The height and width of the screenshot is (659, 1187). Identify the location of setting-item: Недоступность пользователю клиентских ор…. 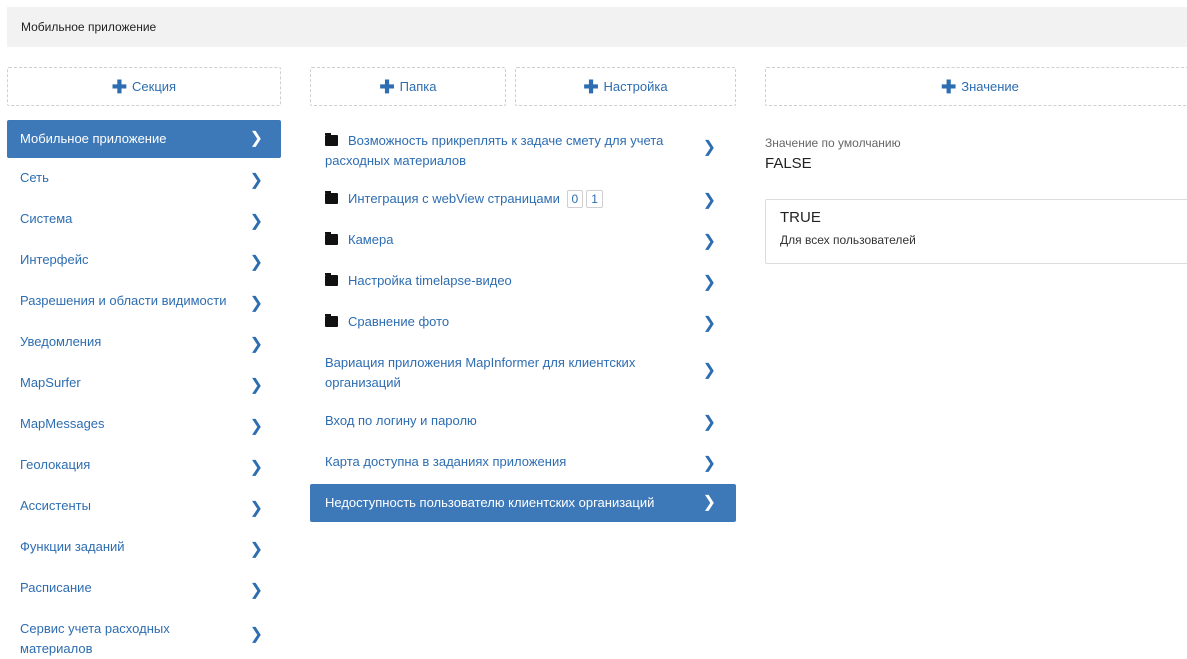
(523, 503).